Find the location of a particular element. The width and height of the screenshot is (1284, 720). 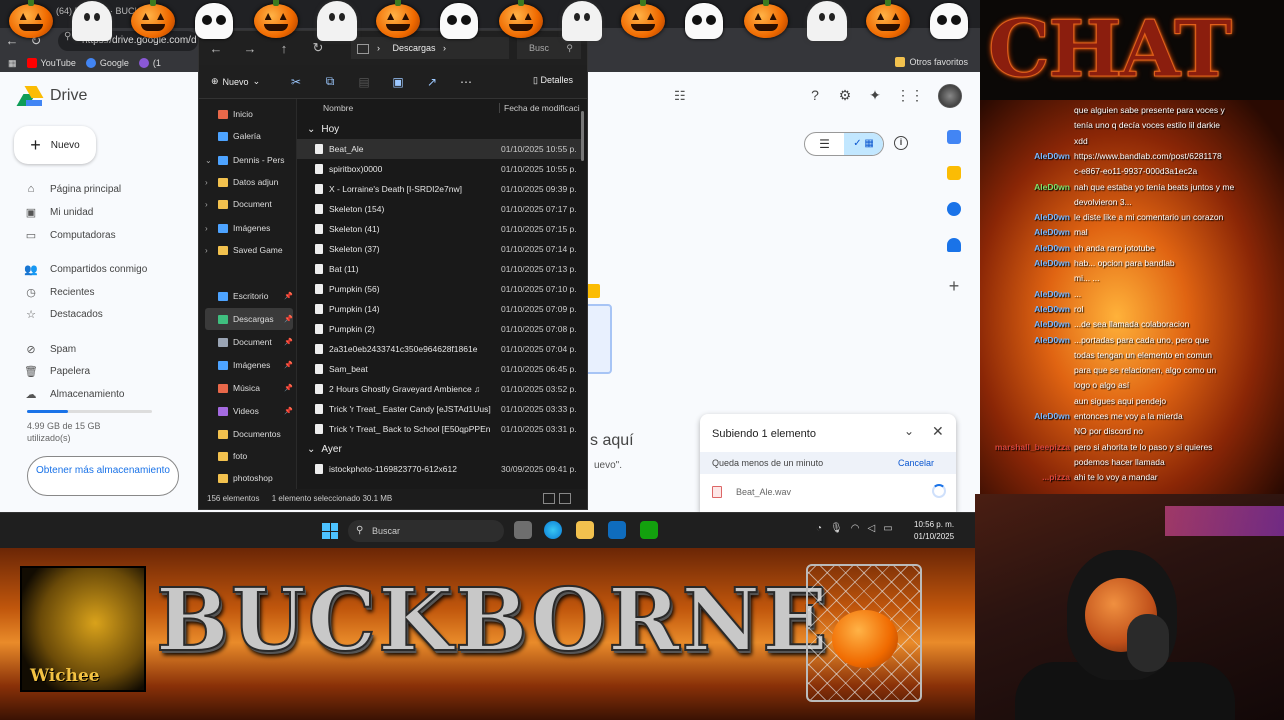

wifi-icon: ◠ is located at coordinates (855, 528).